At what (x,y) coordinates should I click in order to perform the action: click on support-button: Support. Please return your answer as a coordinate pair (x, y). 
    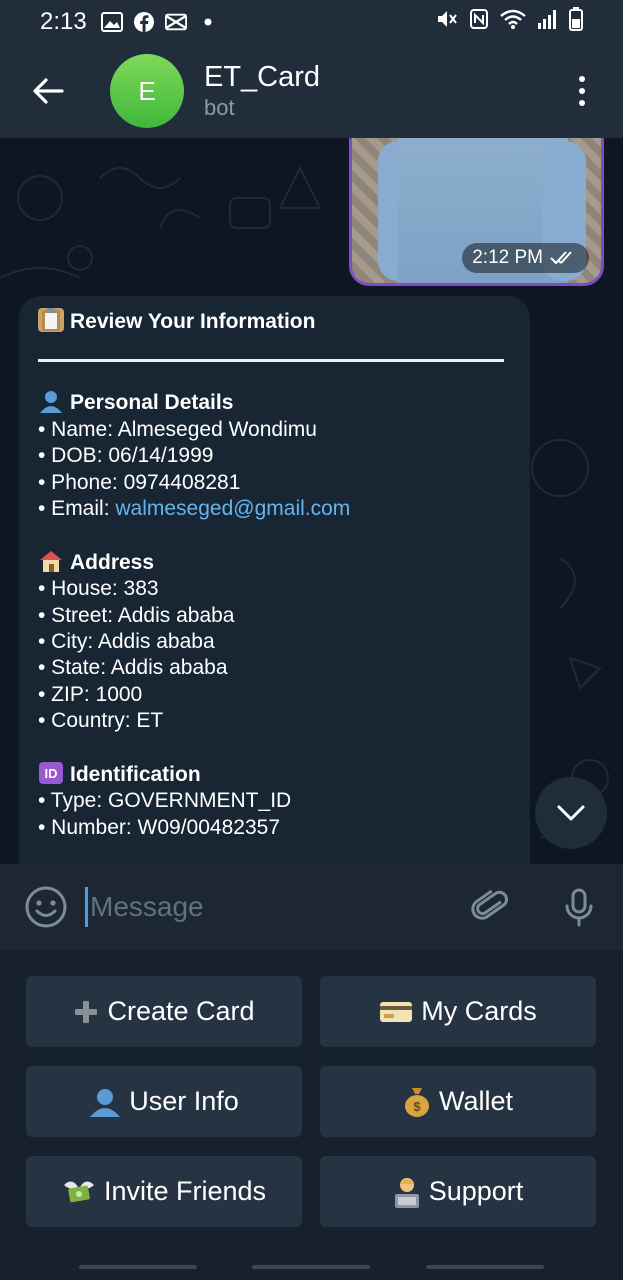
    Looking at the image, I should click on (458, 1191).